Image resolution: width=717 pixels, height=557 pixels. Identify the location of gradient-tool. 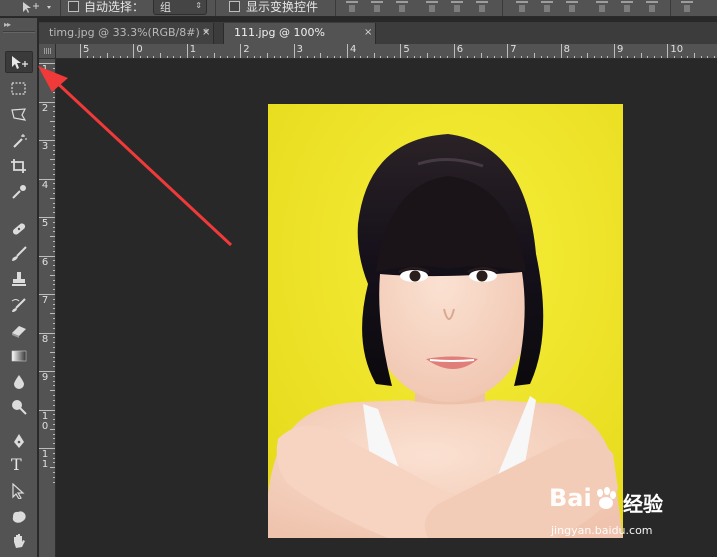
(19, 356).